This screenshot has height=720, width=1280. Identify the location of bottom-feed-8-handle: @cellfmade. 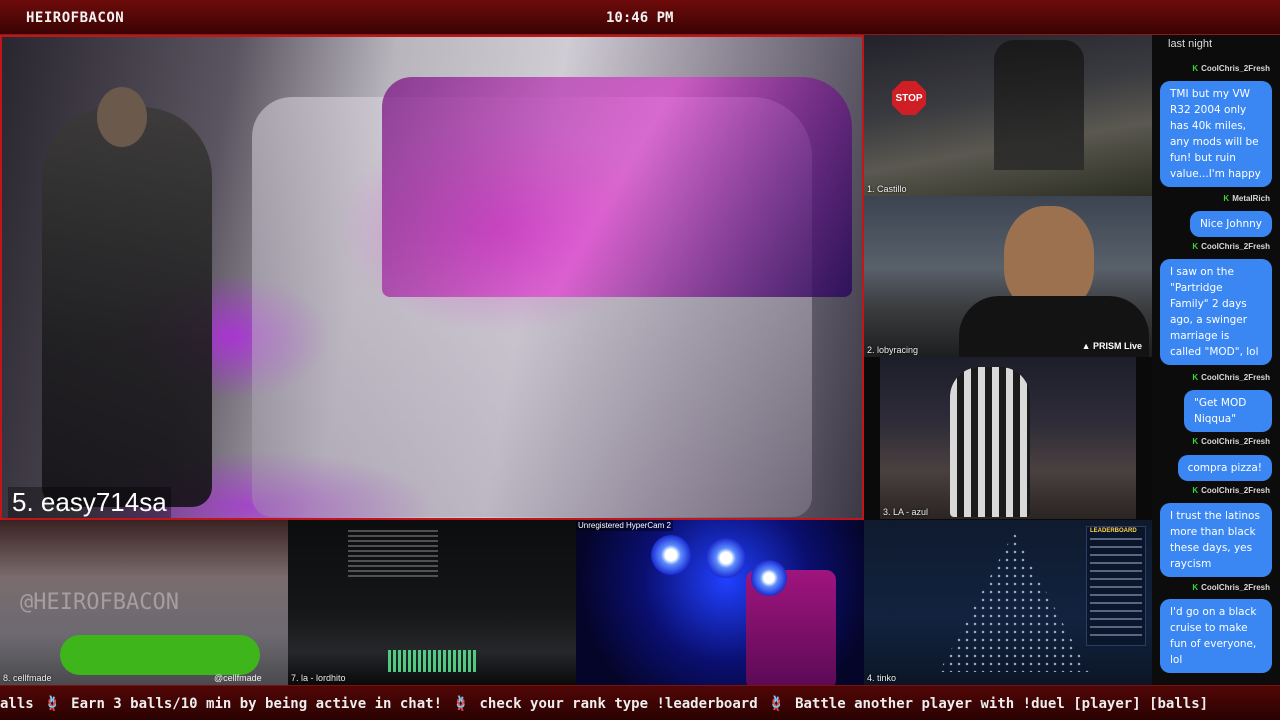
(238, 678).